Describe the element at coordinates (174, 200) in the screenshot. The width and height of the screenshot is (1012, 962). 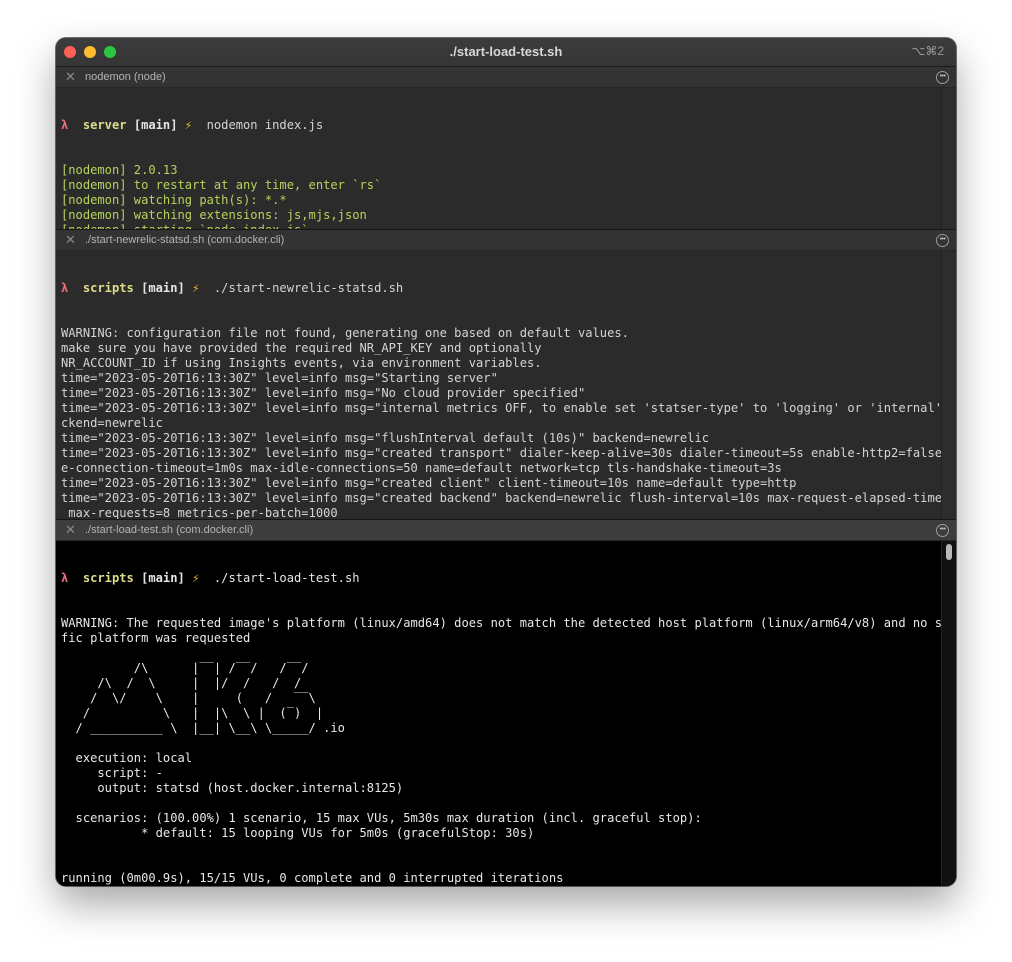
I see `output-line: [nodemon] watching path(s): *.*` at that location.